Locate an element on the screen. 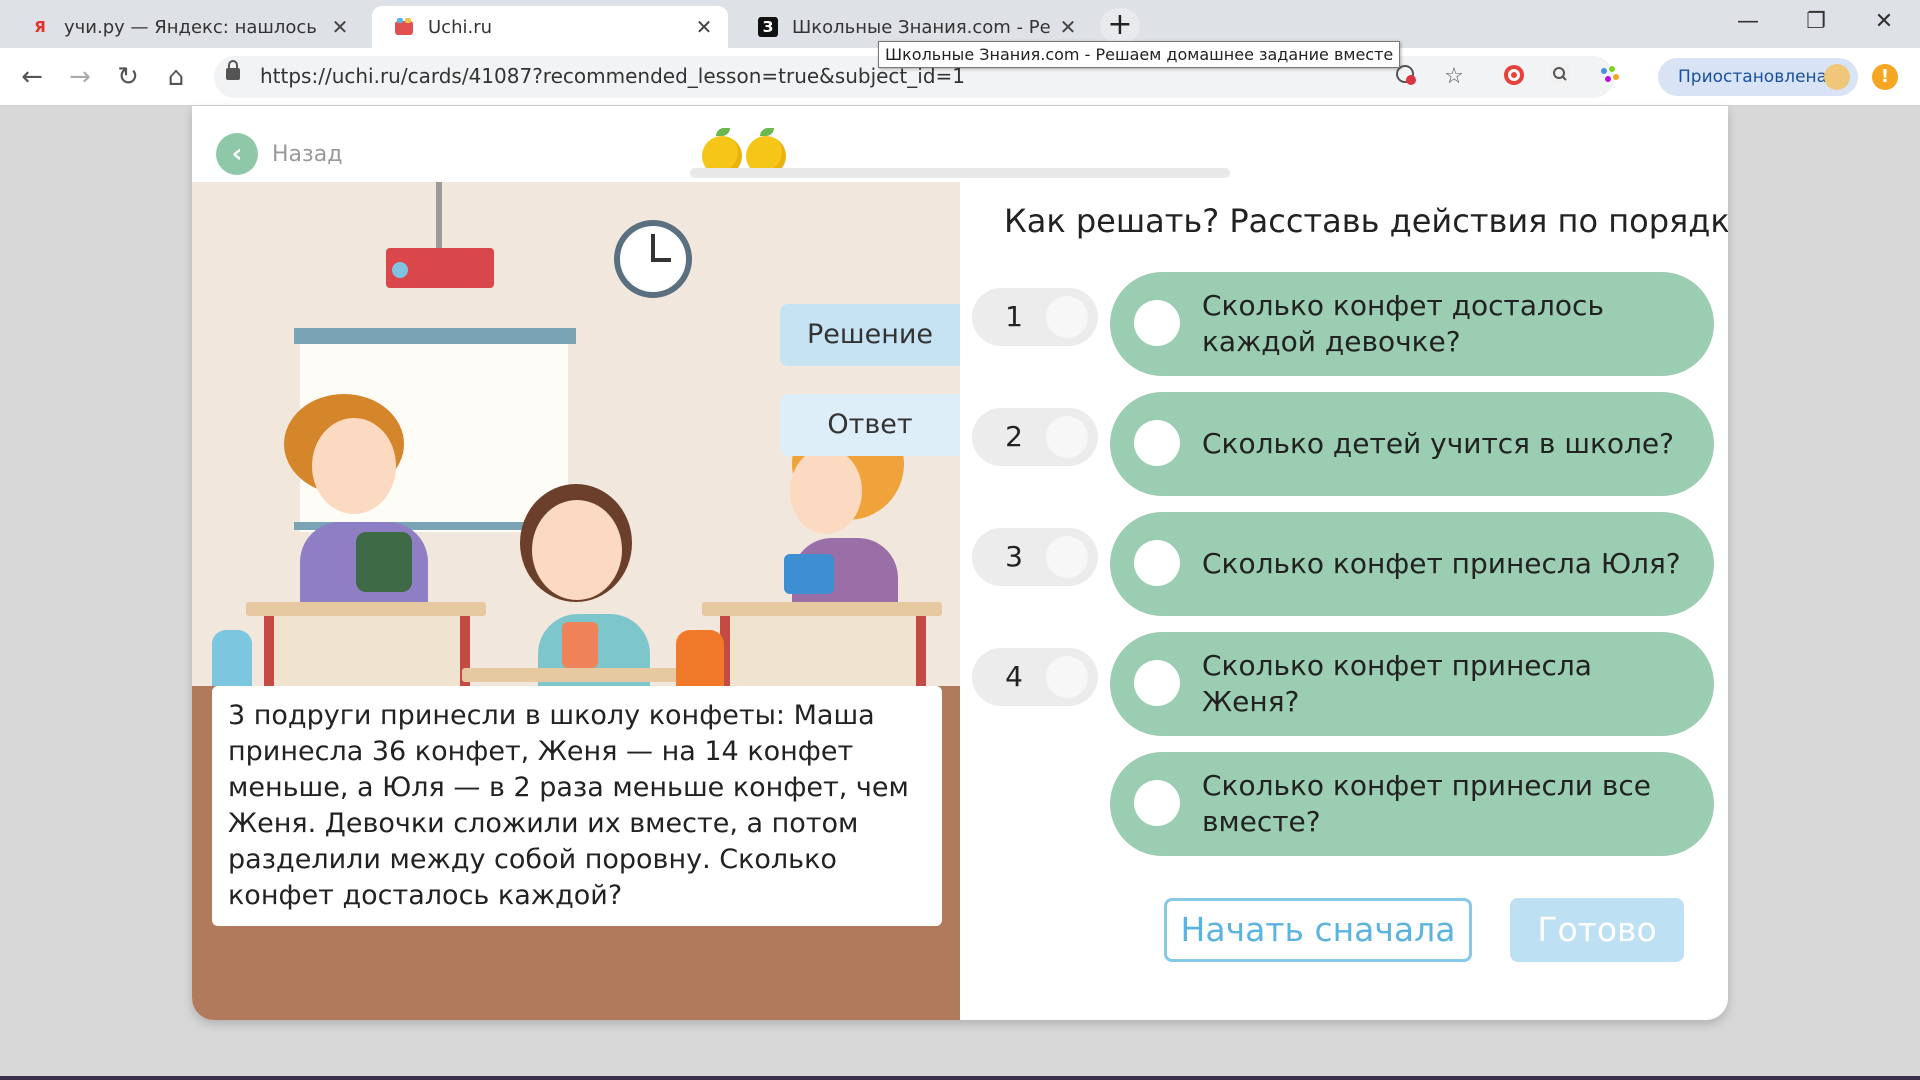  avatar is located at coordinates (1837, 77).